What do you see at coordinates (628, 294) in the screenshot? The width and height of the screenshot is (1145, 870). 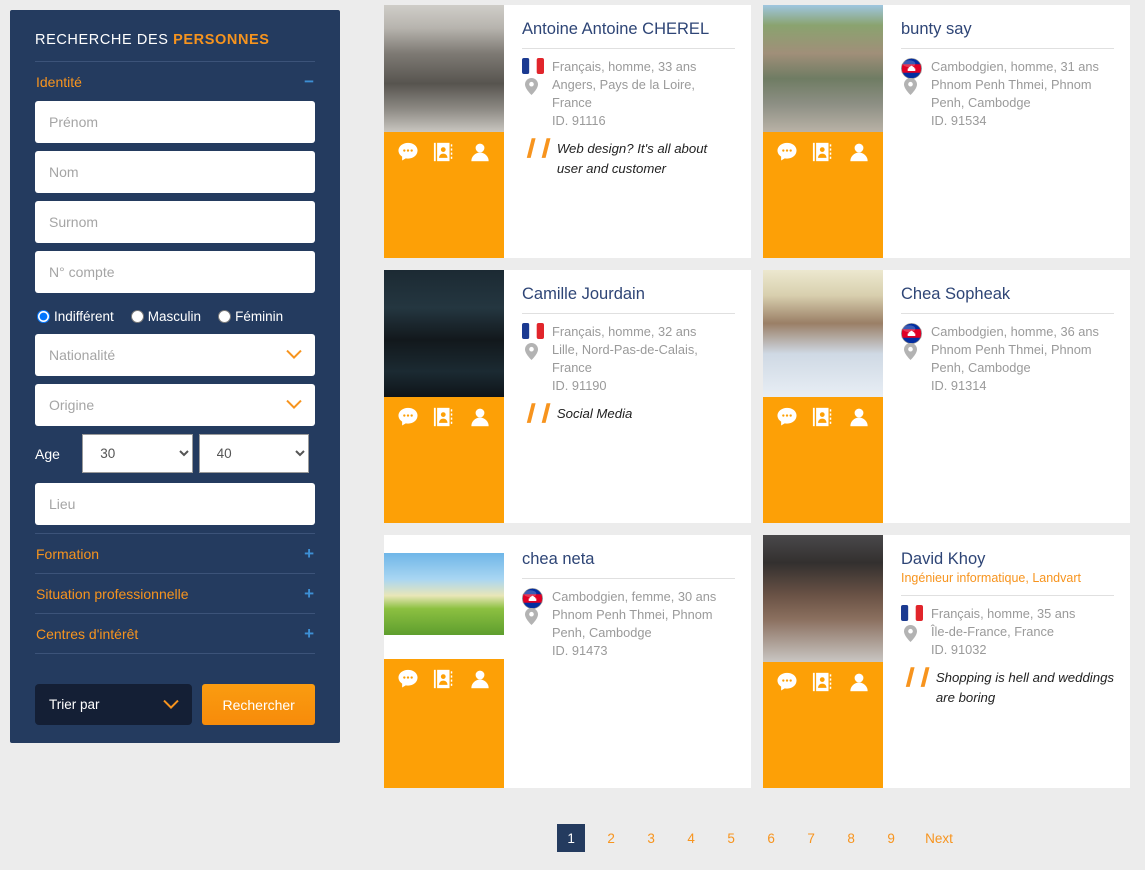 I see `person-name: Camille Jourdain` at bounding box center [628, 294].